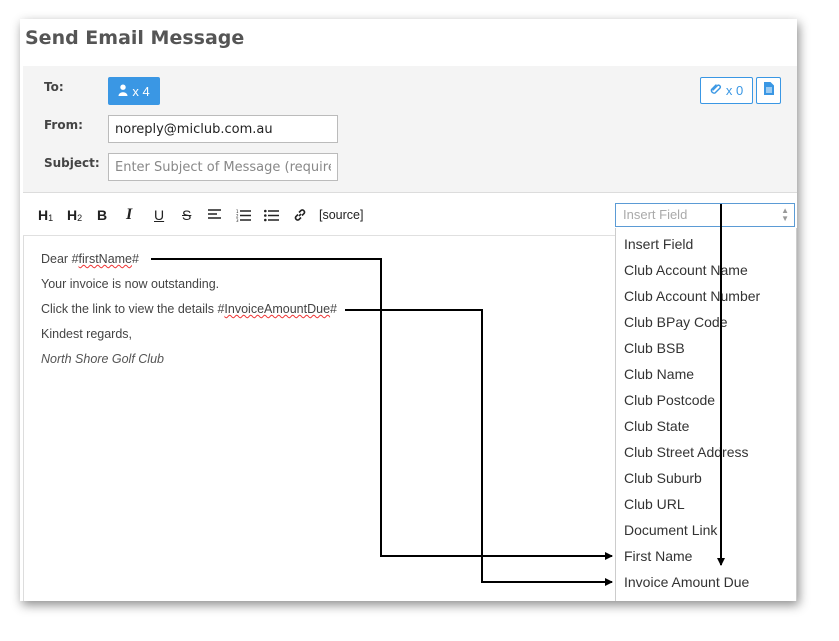 The image size is (839, 641). I want to click on dropdown-option: Club Name, so click(659, 374).